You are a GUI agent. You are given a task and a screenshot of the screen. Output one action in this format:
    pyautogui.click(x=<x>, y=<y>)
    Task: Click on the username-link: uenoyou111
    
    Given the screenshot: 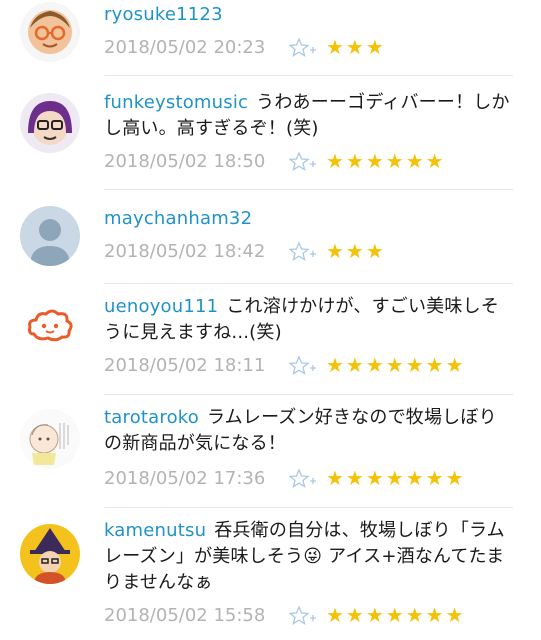 What is the action you would take?
    pyautogui.click(x=161, y=306)
    